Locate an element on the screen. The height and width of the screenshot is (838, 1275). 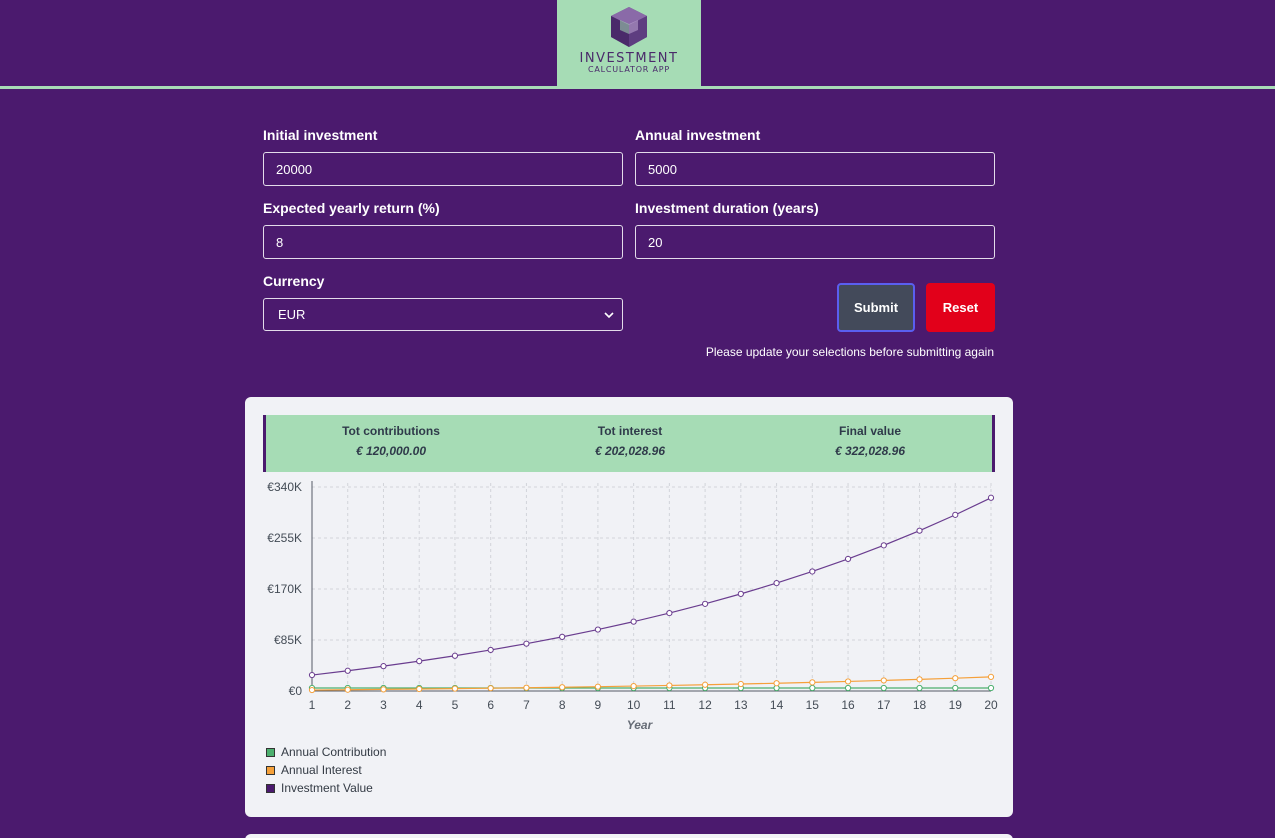
chevron-down-icon is located at coordinates (609, 314).